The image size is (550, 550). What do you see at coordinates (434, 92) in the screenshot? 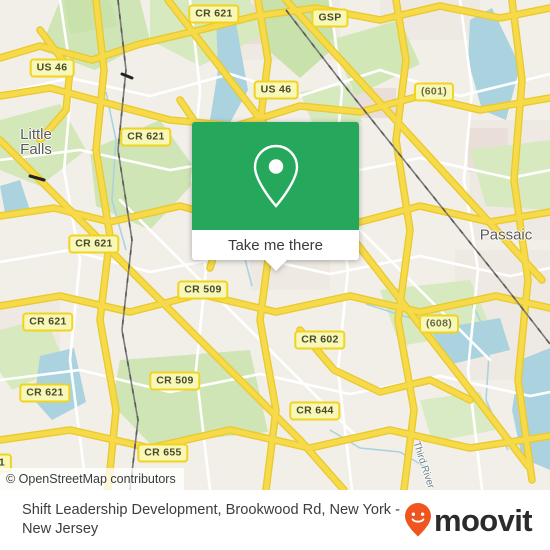
I see `road-shield: (601)` at bounding box center [434, 92].